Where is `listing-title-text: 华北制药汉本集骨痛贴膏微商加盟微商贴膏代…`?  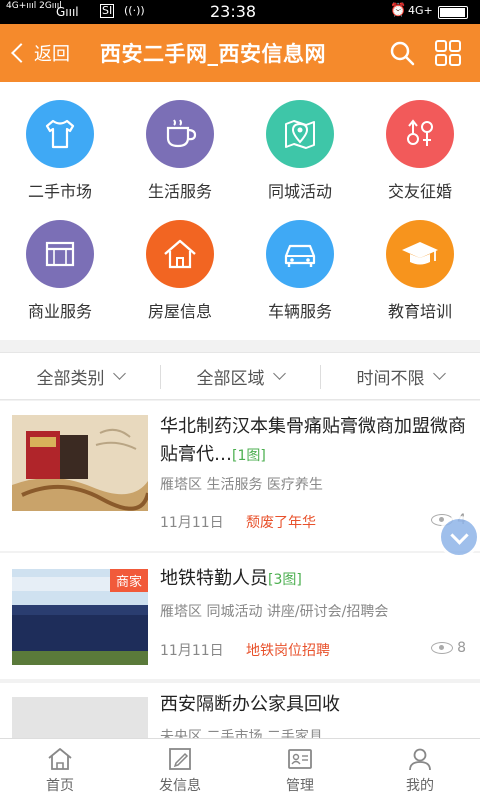 listing-title-text: 华北制药汉本集骨痛贴膏微商加盟微商贴膏代… is located at coordinates (313, 440).